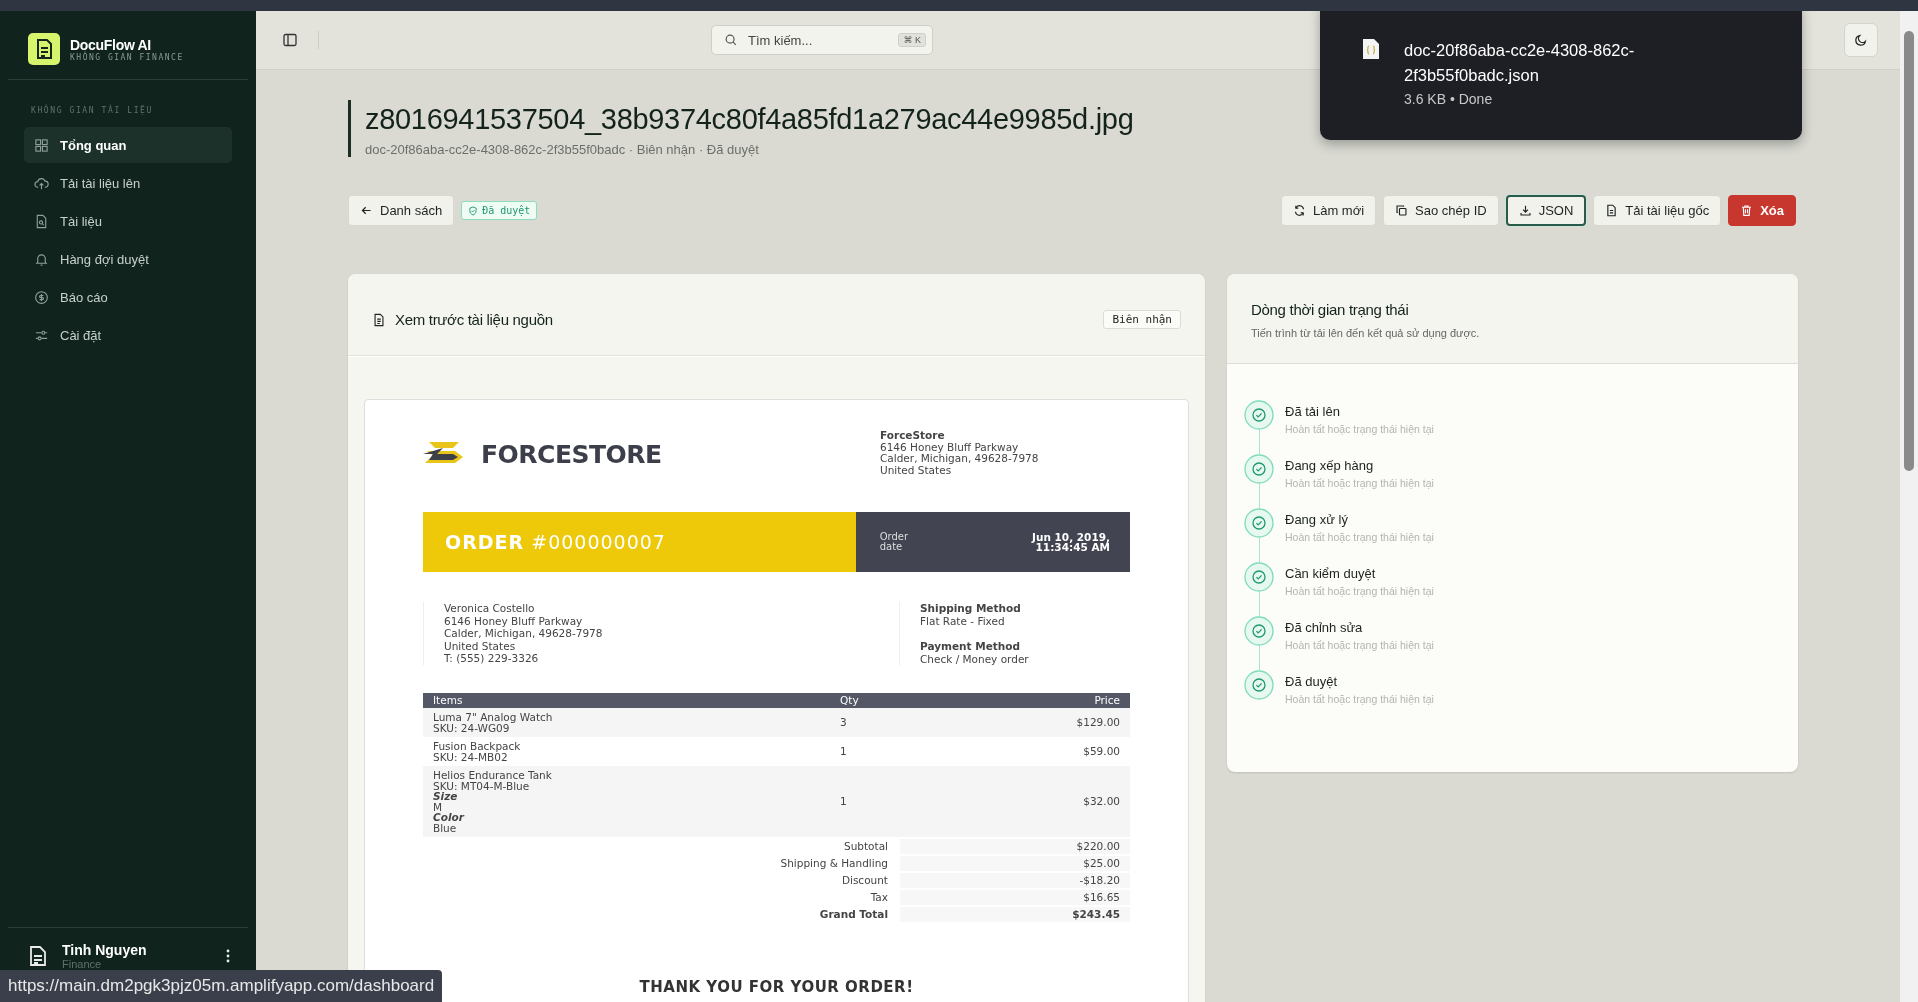 The height and width of the screenshot is (1002, 1918). Describe the element at coordinates (41, 183) in the screenshot. I see `cloud-upload-icon` at that location.